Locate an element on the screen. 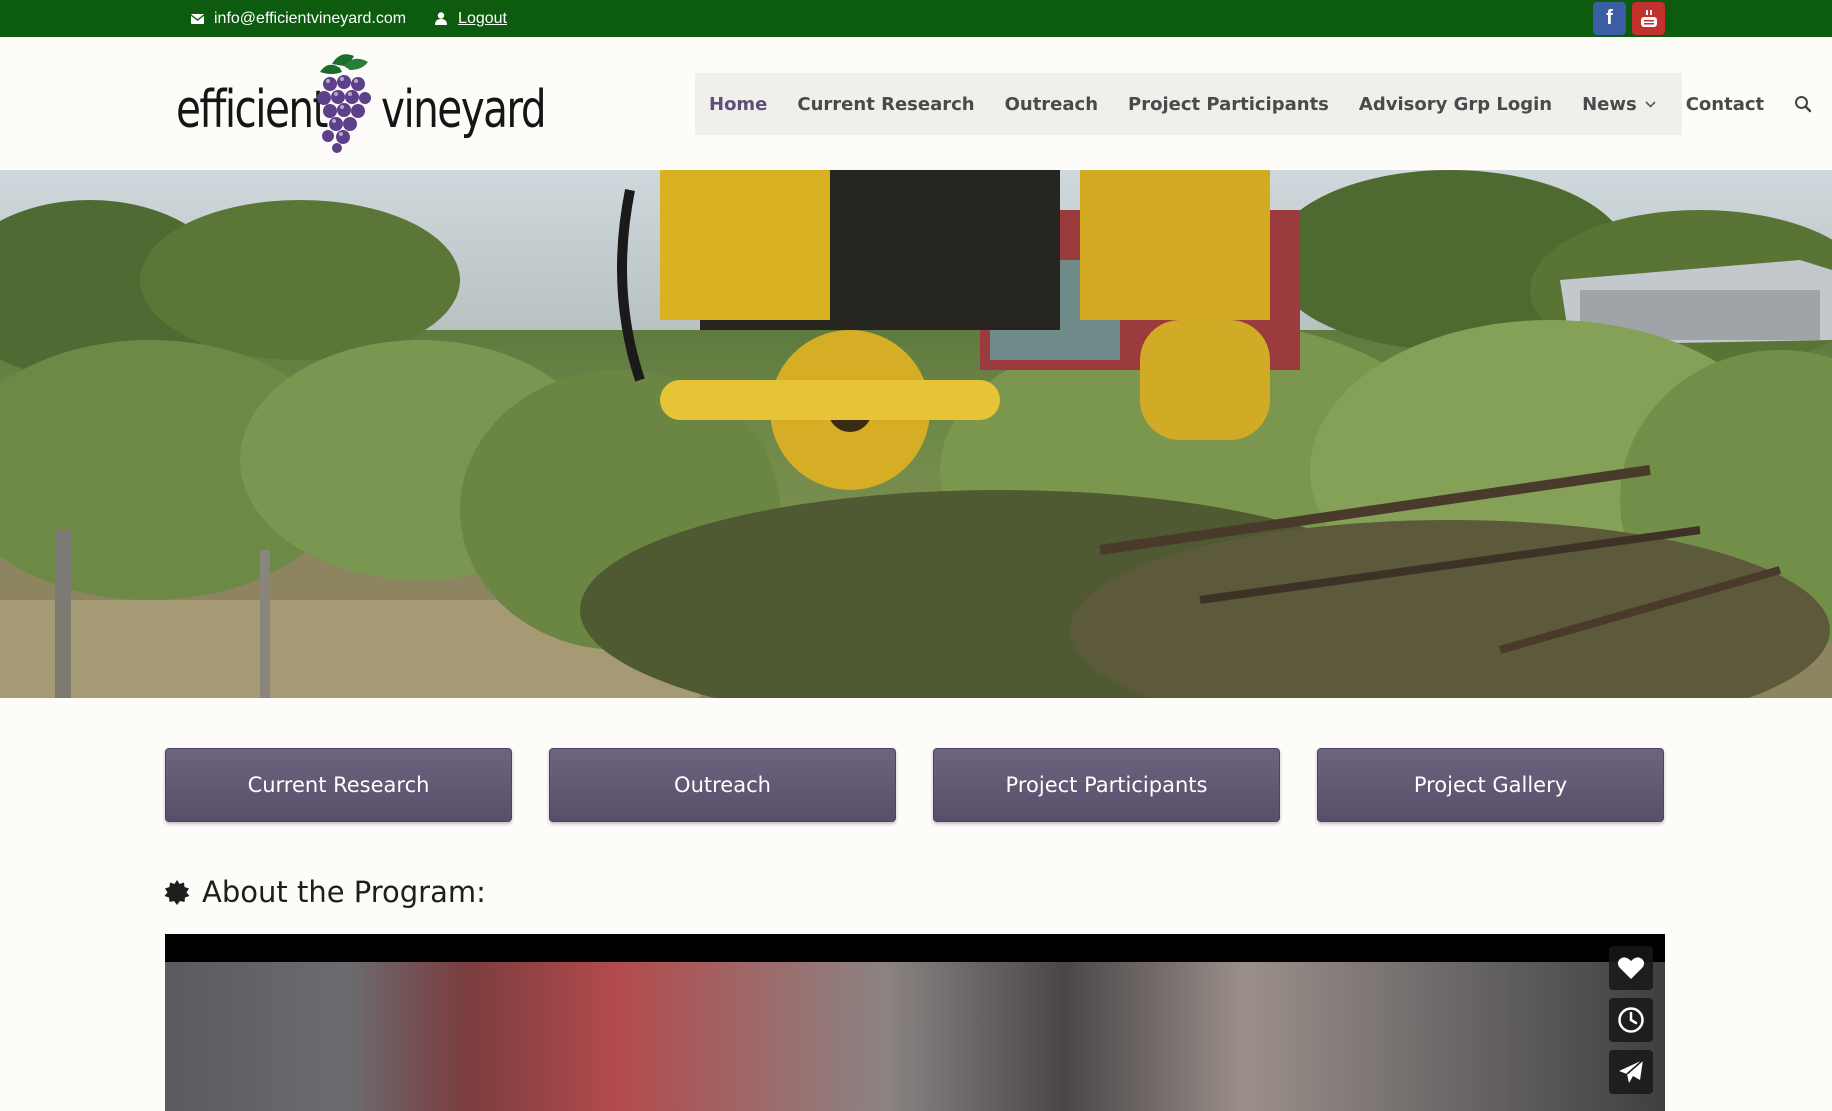  current-research-button: Current Research is located at coordinates (338, 785).